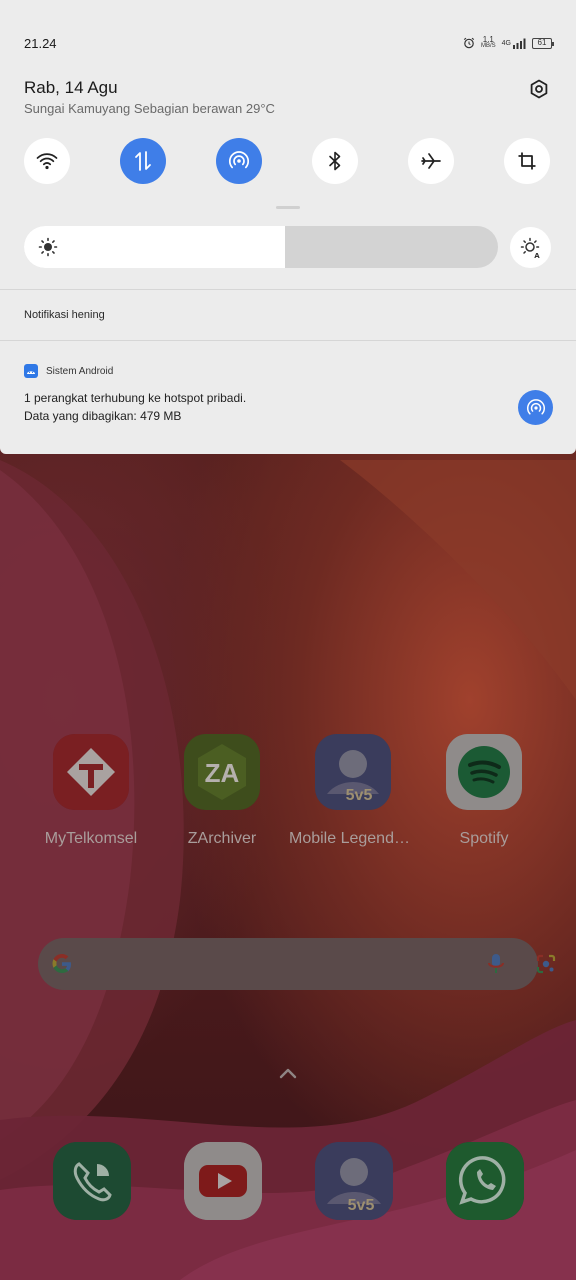 This screenshot has height=1280, width=576. What do you see at coordinates (40, 43) in the screenshot?
I see `status-time: 21.24` at bounding box center [40, 43].